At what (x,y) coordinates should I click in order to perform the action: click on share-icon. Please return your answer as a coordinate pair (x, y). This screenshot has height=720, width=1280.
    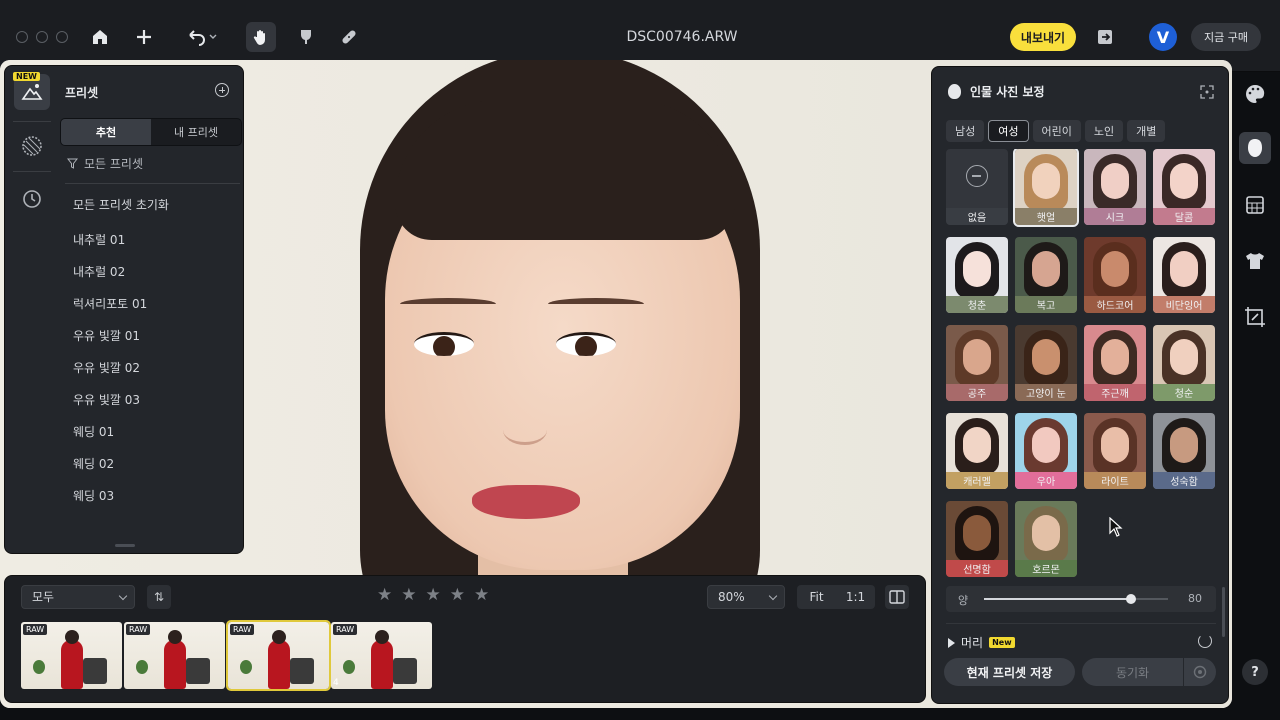
    Looking at the image, I should click on (1105, 37).